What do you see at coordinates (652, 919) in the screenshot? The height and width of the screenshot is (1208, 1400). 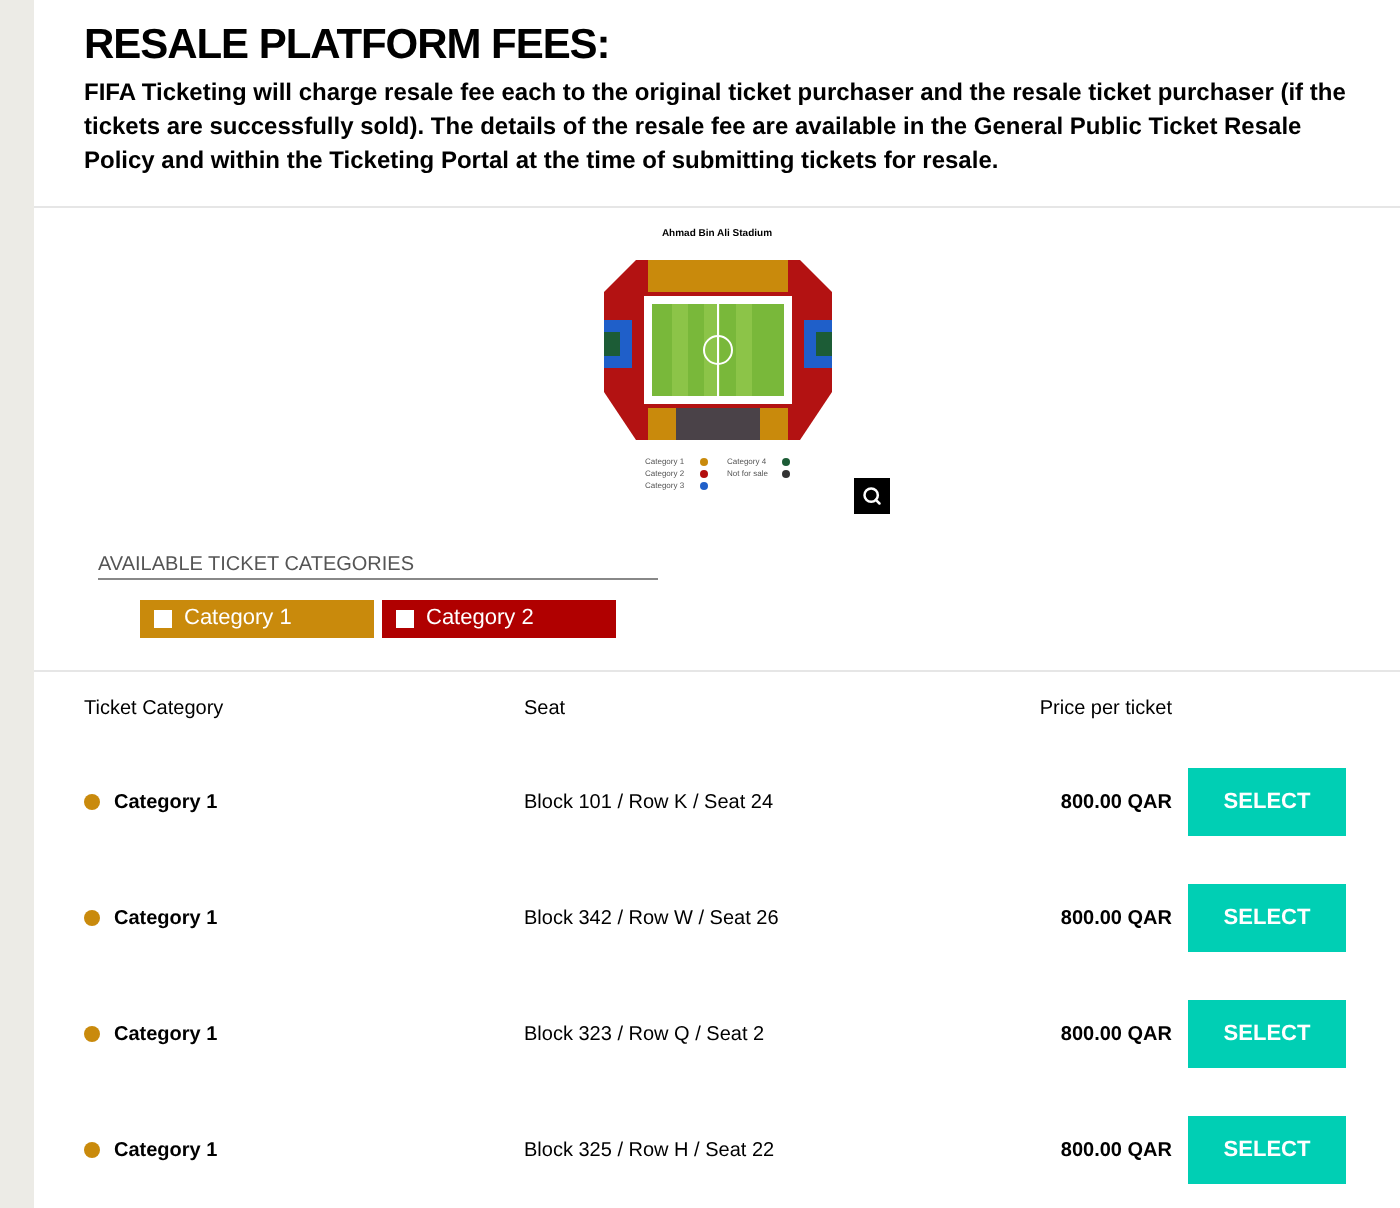 I see `table-cell-text: Block 342 / Row W / Seat 26` at bounding box center [652, 919].